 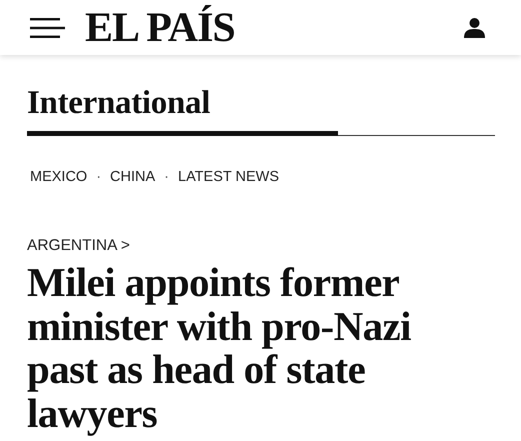 What do you see at coordinates (474, 28) in the screenshot?
I see `user-icon` at bounding box center [474, 28].